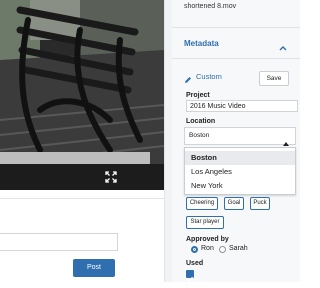 Image resolution: width=320 pixels, height=288 pixels. Describe the element at coordinates (195, 263) in the screenshot. I see `used-label: Used` at that location.